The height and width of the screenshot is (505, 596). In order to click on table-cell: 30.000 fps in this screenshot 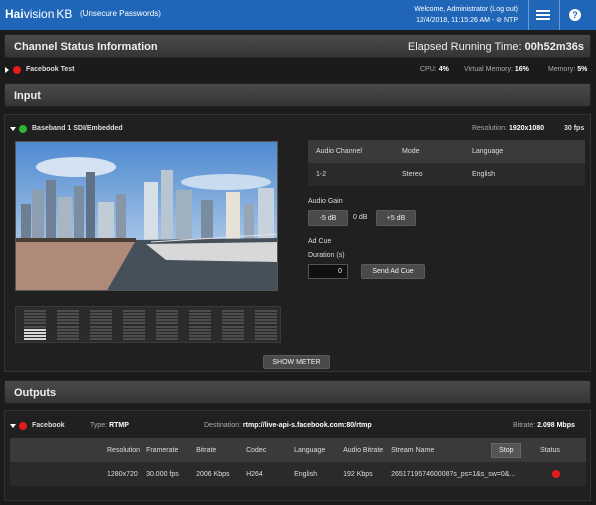, I will do `click(165, 474)`.